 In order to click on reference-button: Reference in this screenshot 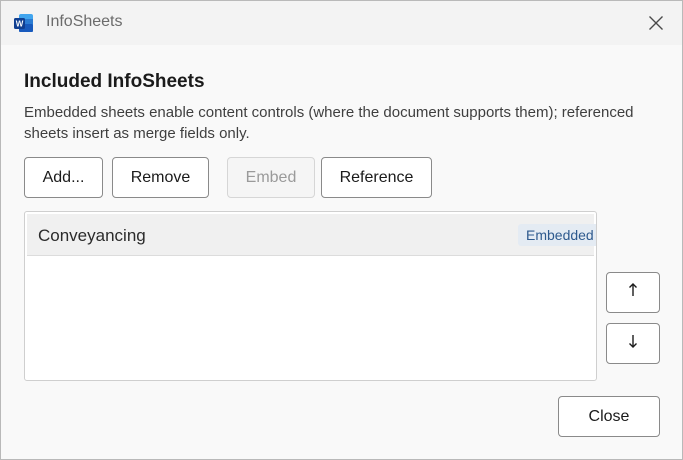, I will do `click(376, 177)`.